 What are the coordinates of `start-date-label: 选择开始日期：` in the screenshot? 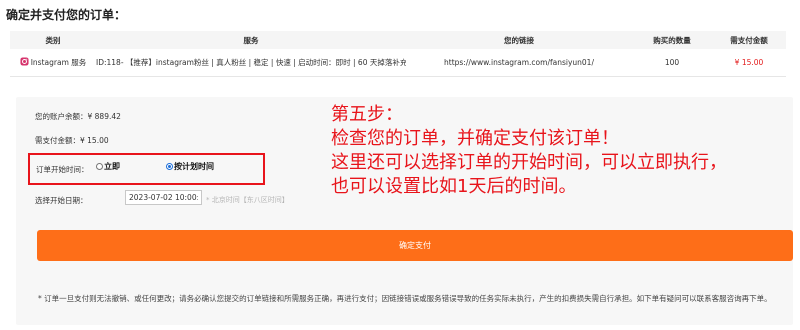 It's located at (61, 200).